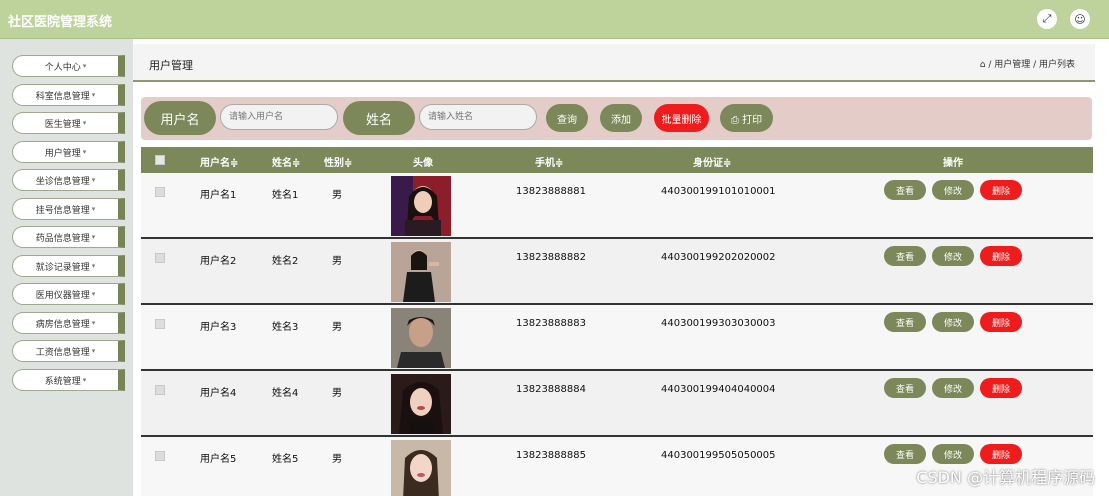  Describe the element at coordinates (68, 123) in the screenshot. I see `sidebar-item-doctor: 医生管理 ▾` at that location.